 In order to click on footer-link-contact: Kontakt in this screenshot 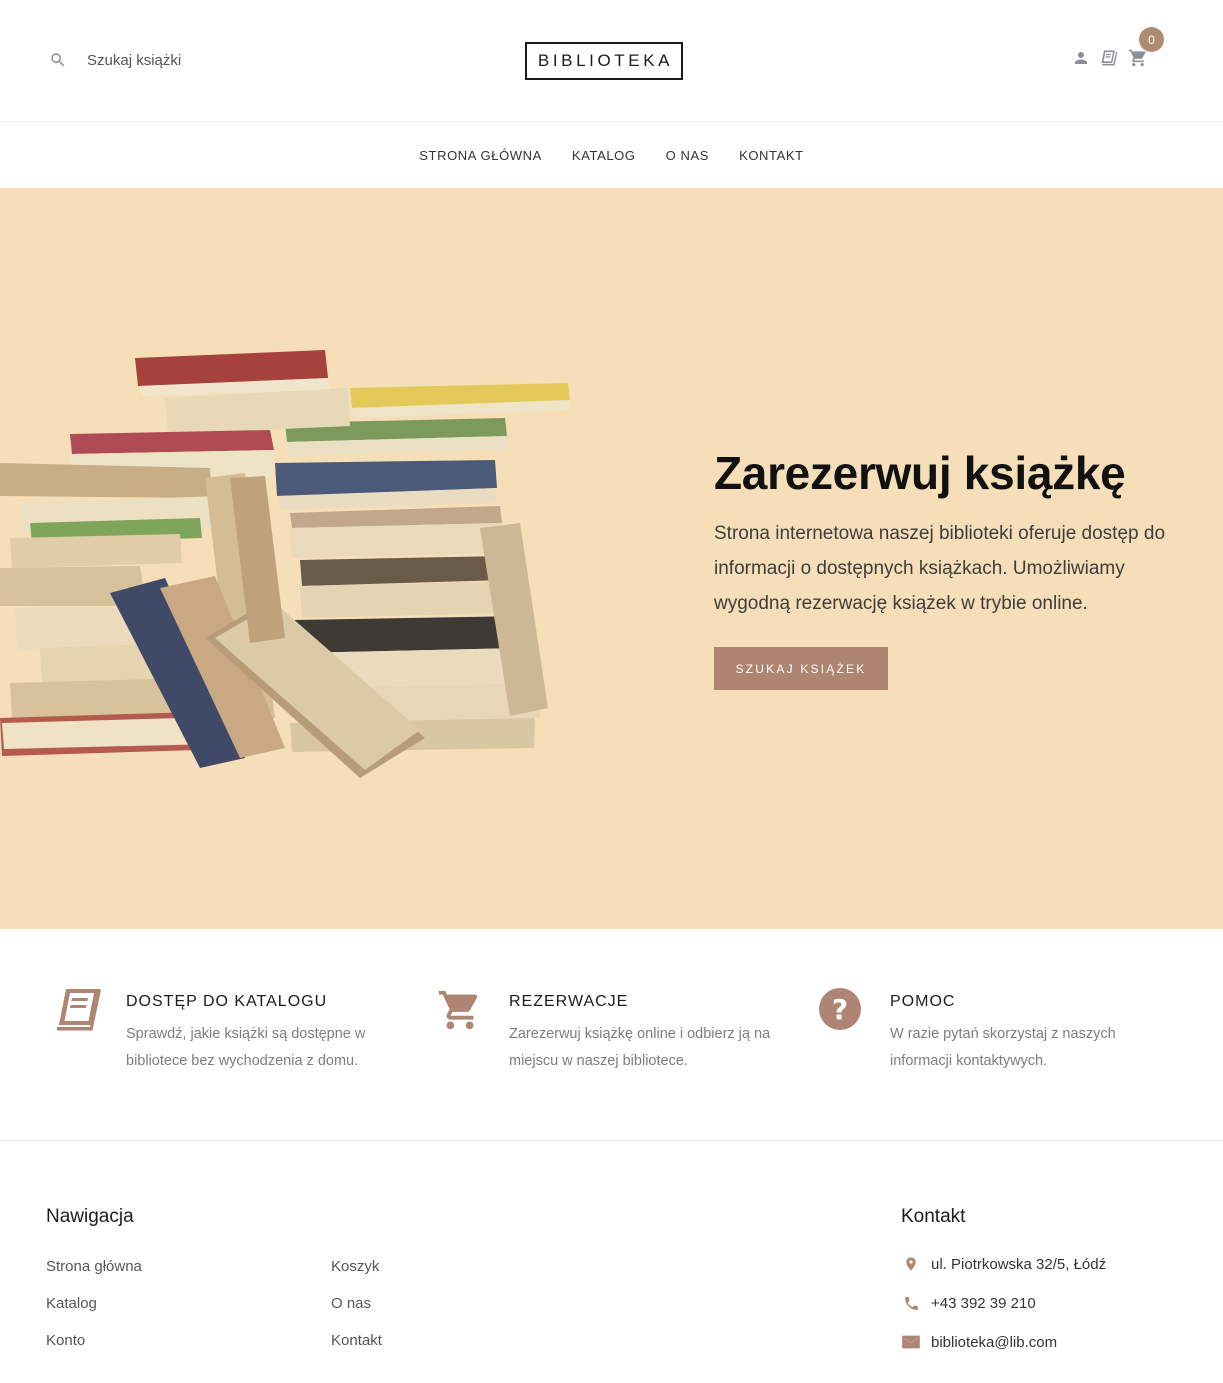, I will do `click(356, 1340)`.